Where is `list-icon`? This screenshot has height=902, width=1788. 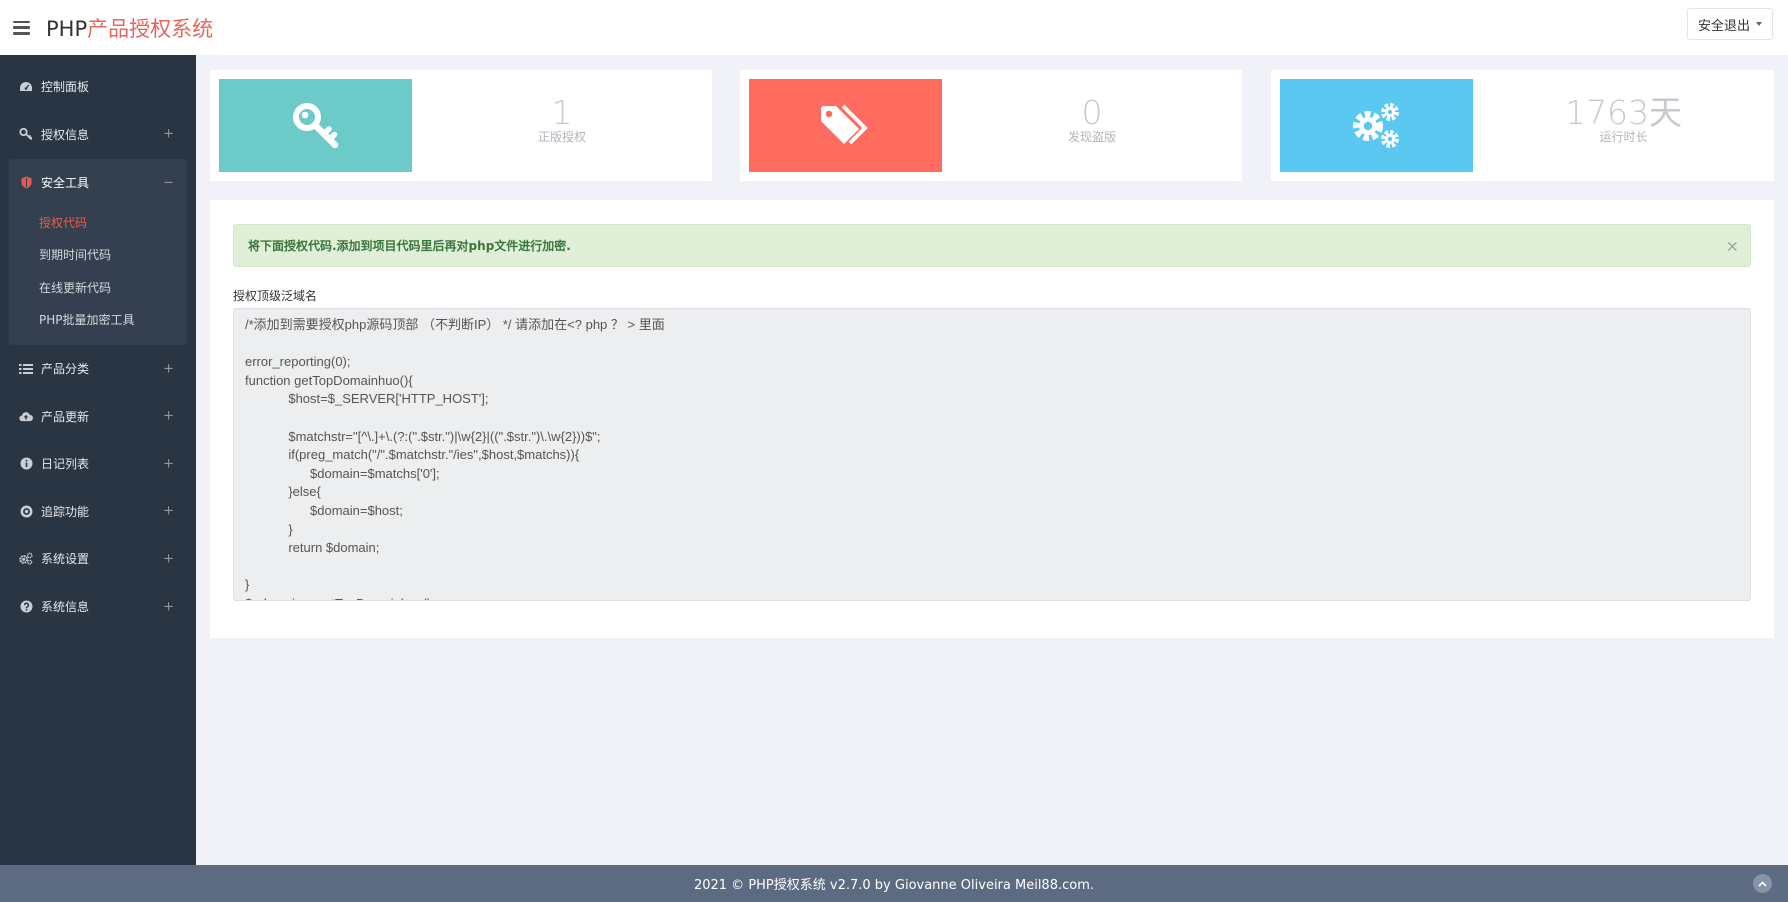 list-icon is located at coordinates (26, 369).